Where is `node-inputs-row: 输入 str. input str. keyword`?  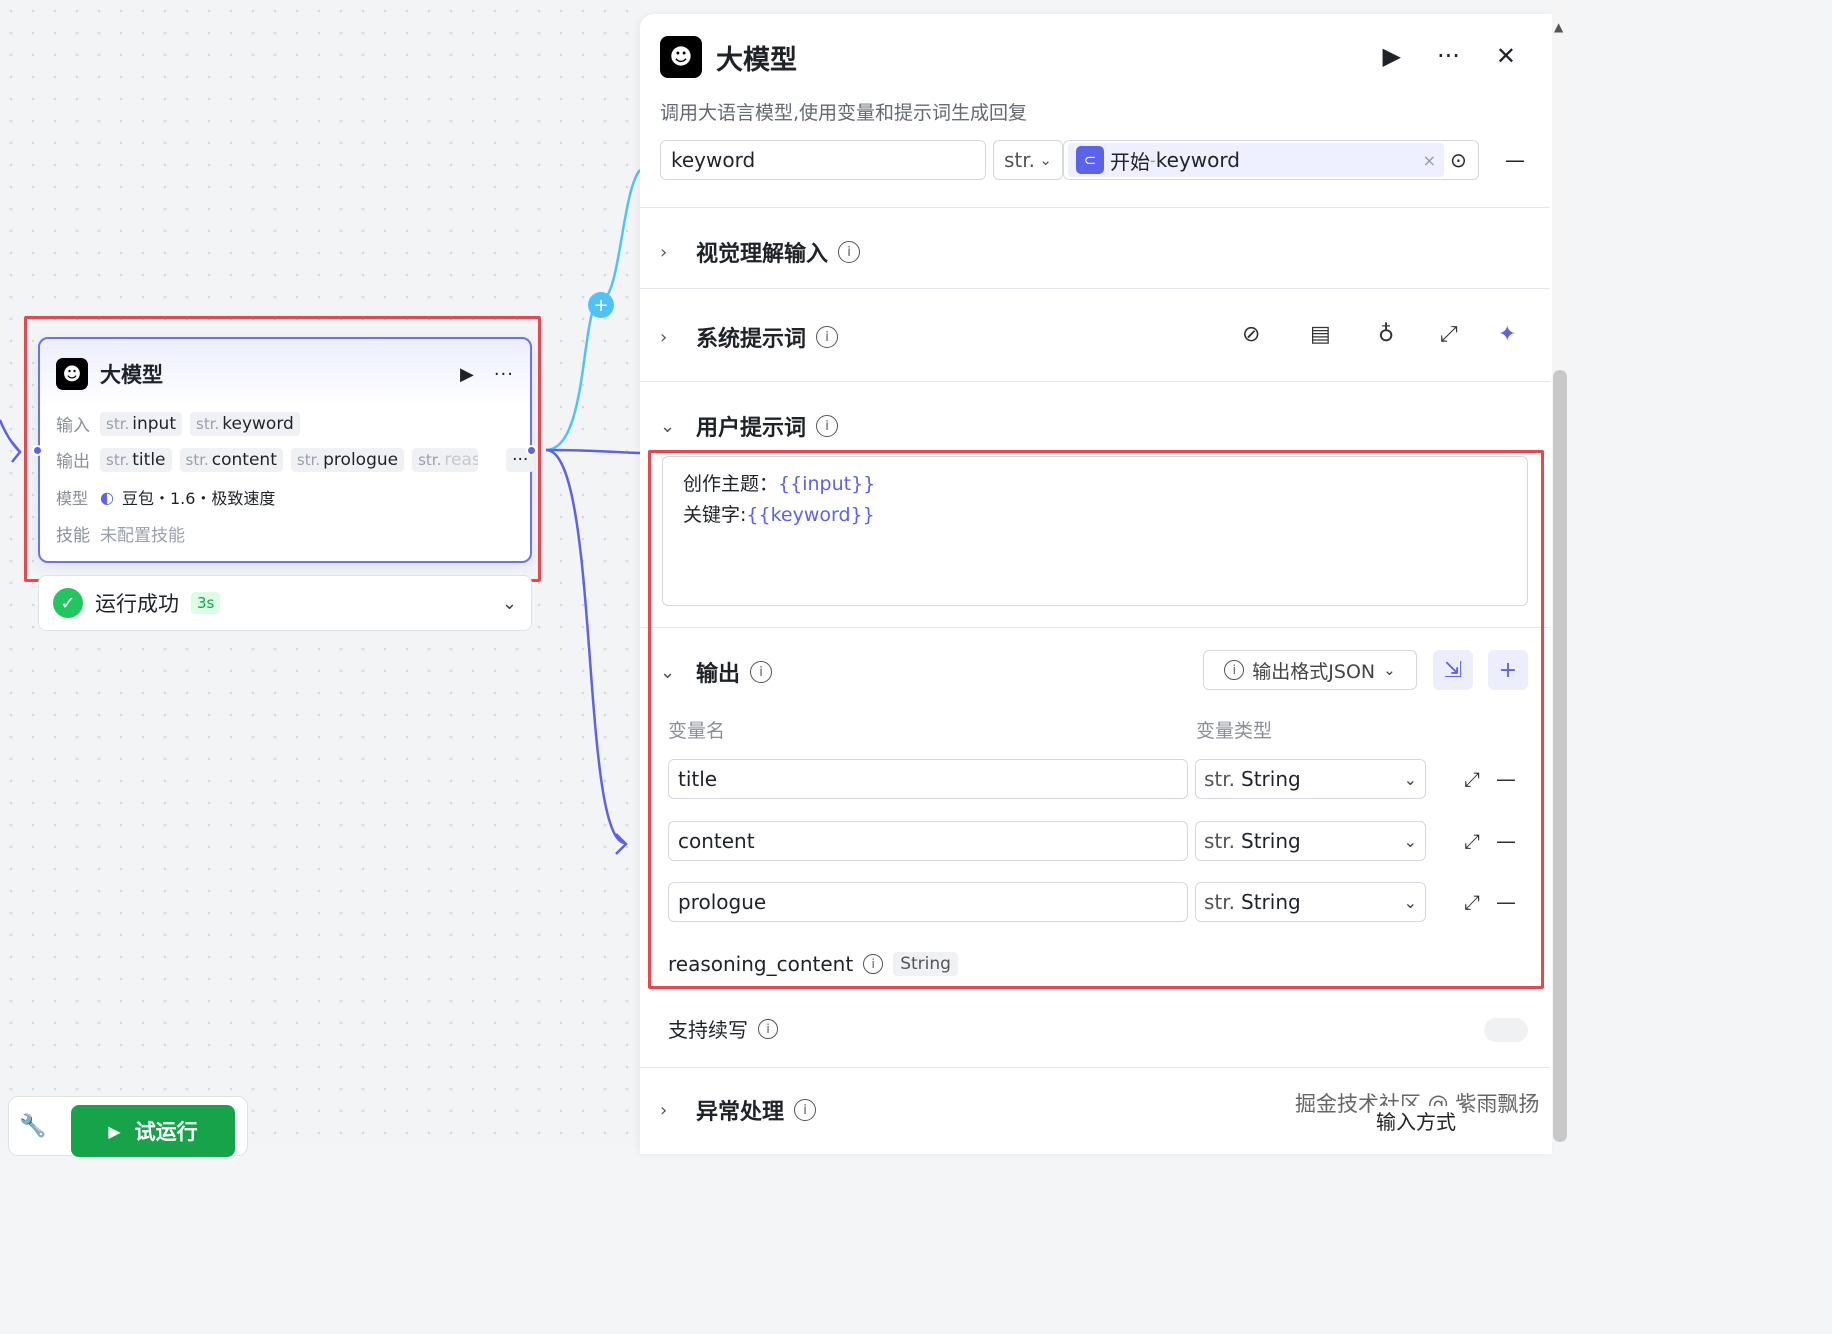 node-inputs-row: 输入 str. input str. keyword is located at coordinates (182, 423).